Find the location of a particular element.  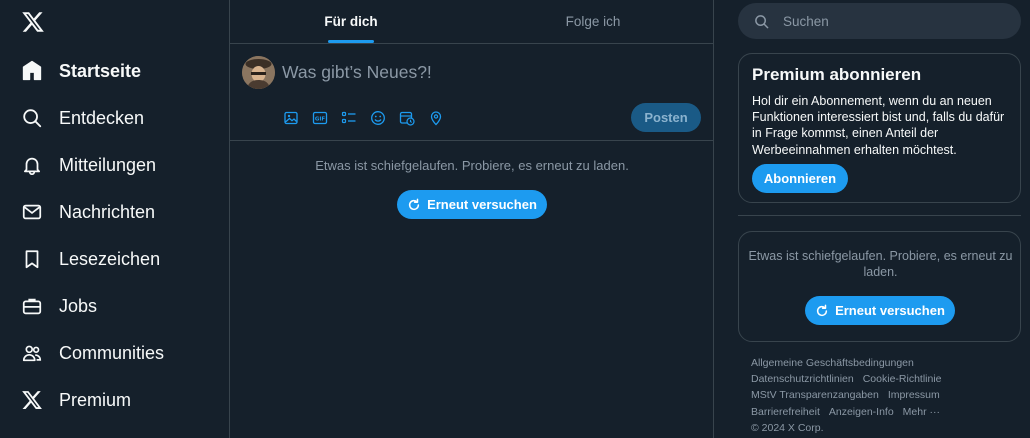

tab-label: Folge ich is located at coordinates (593, 21).